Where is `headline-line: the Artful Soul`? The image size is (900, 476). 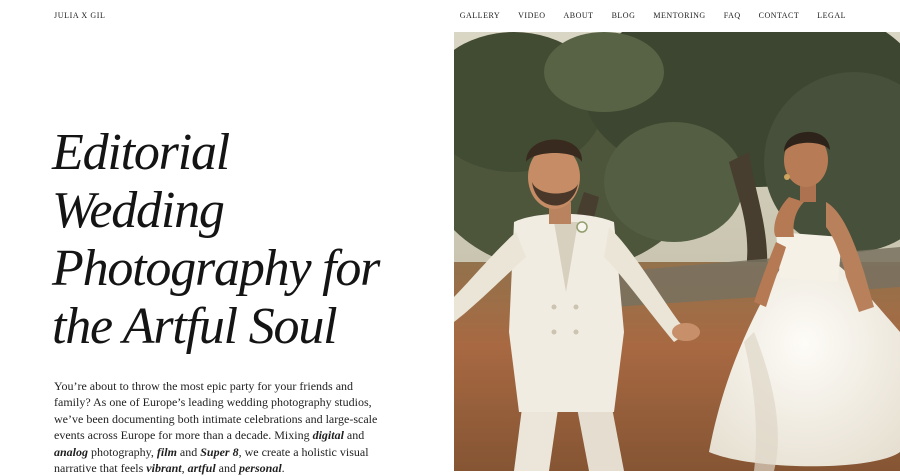
headline-line: the Artful Soul is located at coordinates (195, 326).